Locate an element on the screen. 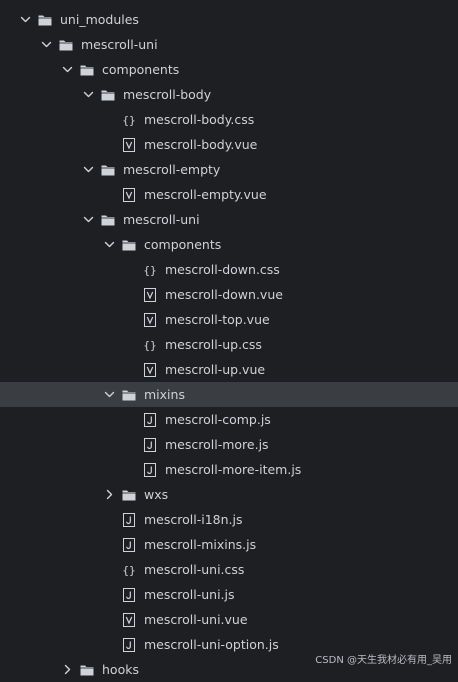 The width and height of the screenshot is (458, 682). tree-file-item: mescroll-top.vue is located at coordinates (229, 319).